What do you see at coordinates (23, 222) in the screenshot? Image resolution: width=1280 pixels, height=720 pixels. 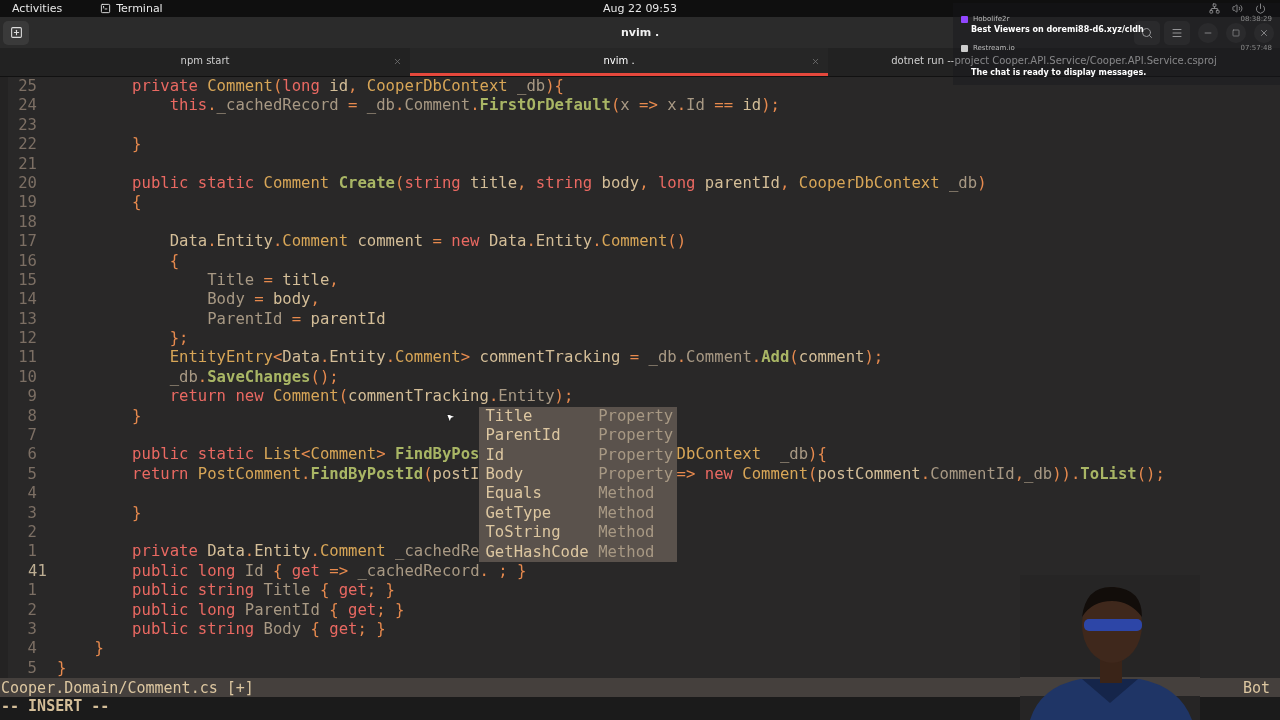 I see `line-number: 18` at bounding box center [23, 222].